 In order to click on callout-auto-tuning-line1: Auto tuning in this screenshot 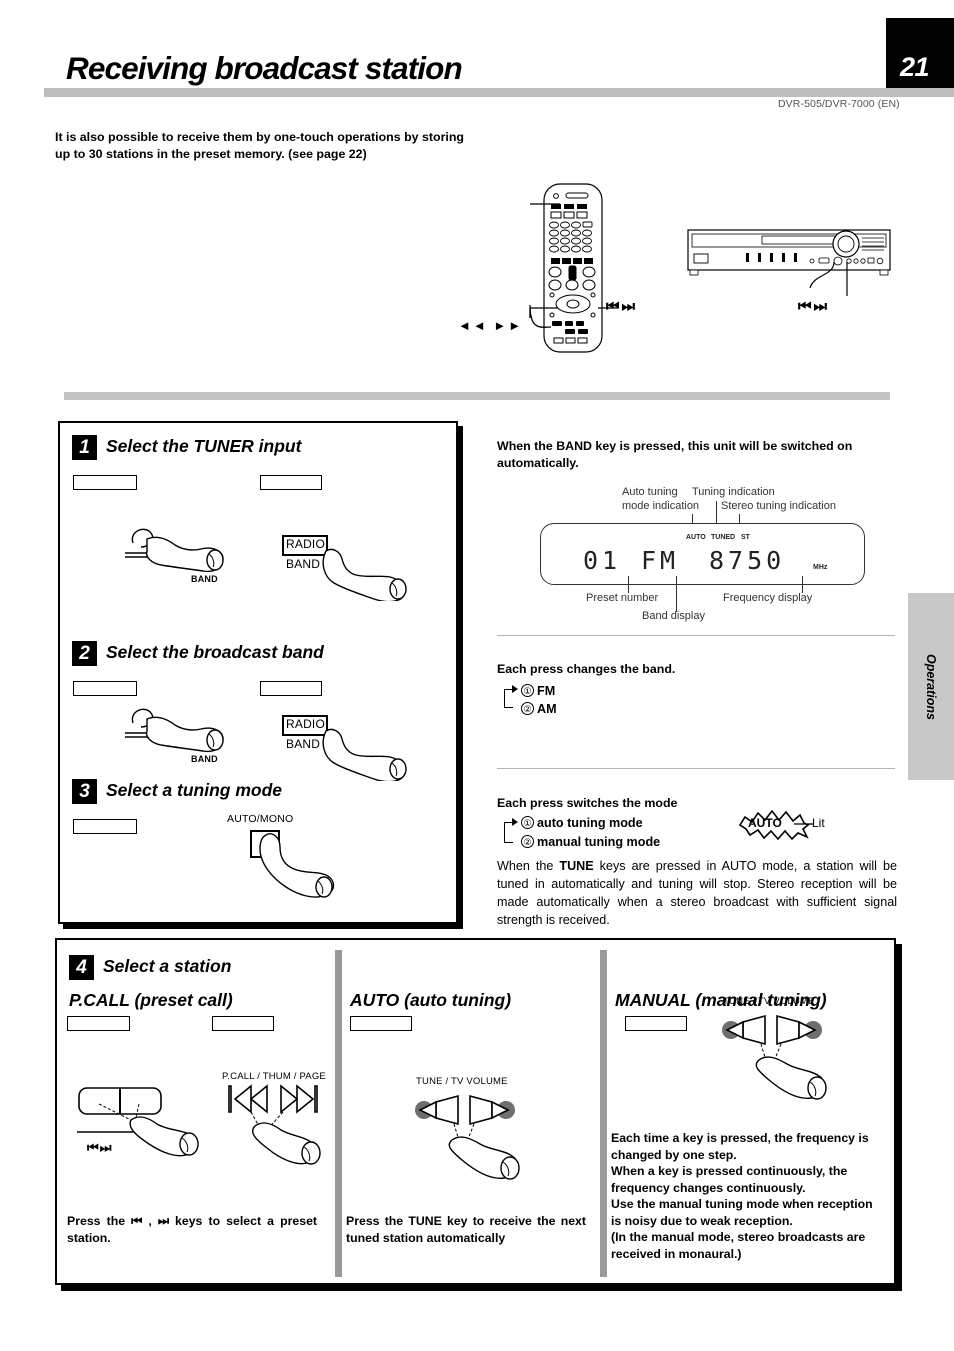, I will do `click(650, 492)`.